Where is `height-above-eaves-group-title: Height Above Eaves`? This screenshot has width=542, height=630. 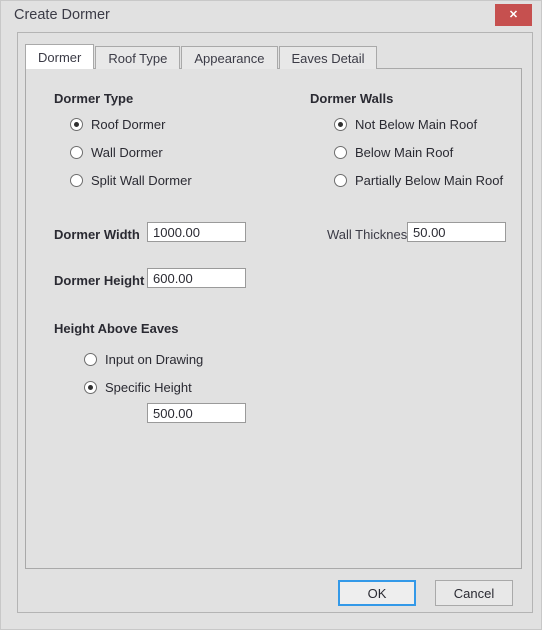 height-above-eaves-group-title: Height Above Eaves is located at coordinates (116, 328).